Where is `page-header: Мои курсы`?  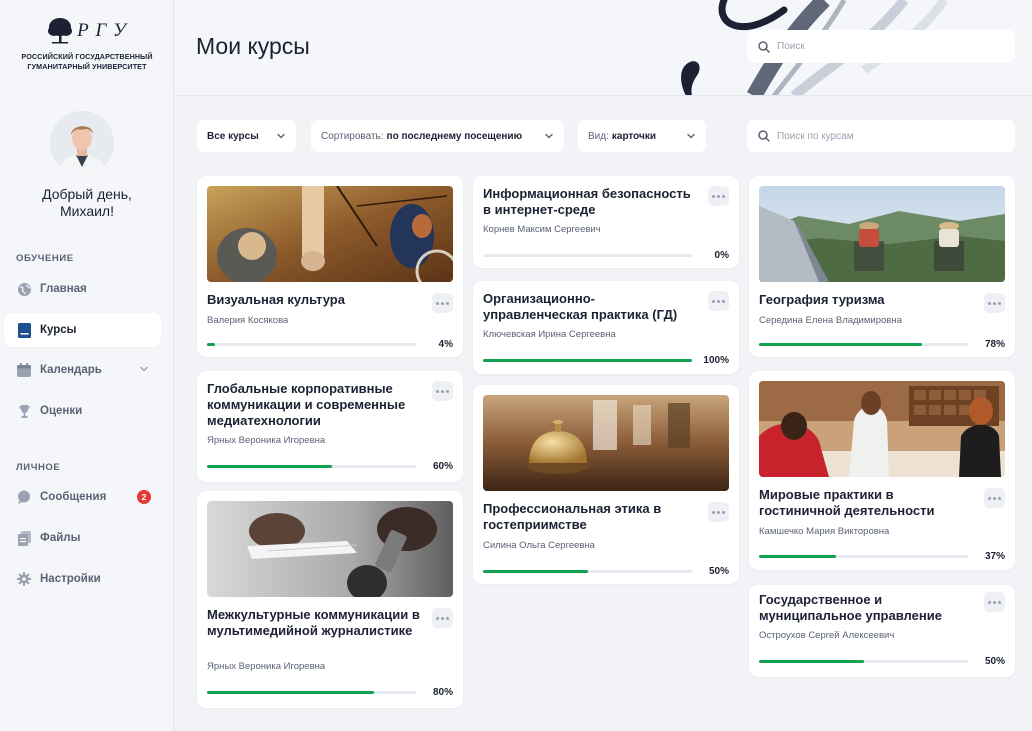
page-header: Мои курсы is located at coordinates (603, 48).